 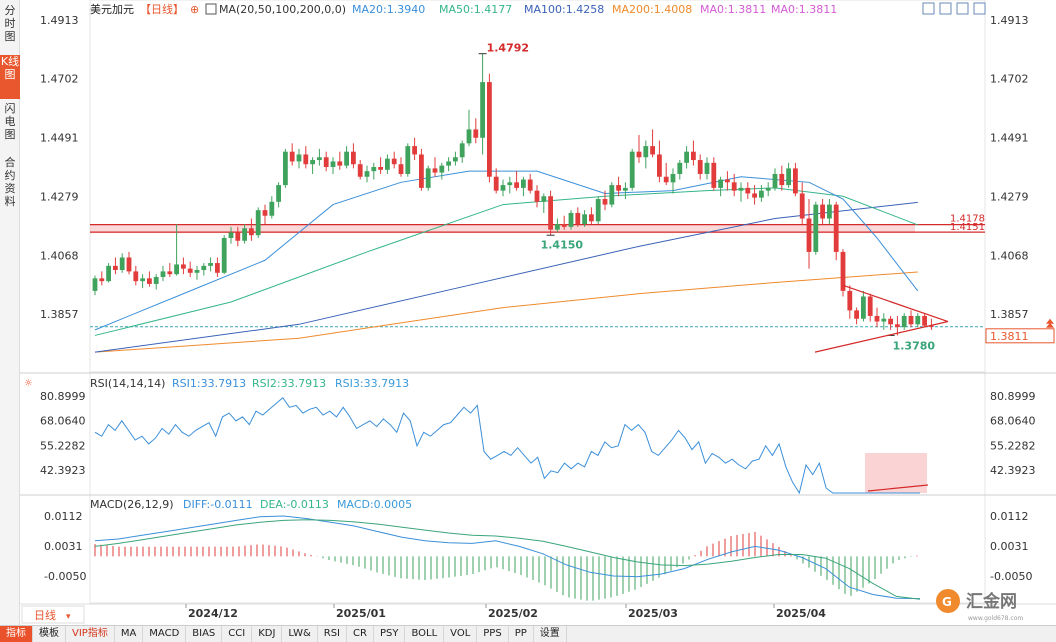 I want to click on expand-icon, so click(x=928, y=8).